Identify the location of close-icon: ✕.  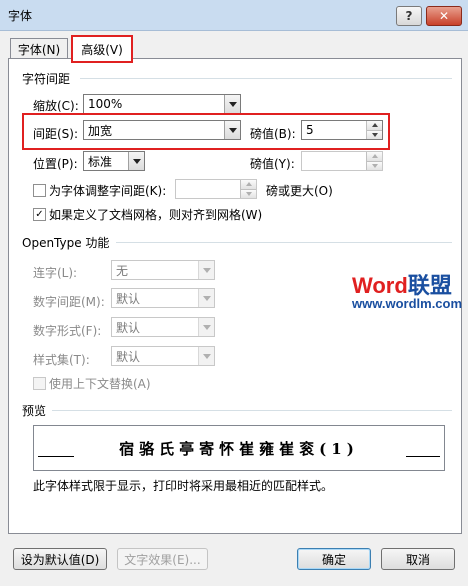
(444, 16).